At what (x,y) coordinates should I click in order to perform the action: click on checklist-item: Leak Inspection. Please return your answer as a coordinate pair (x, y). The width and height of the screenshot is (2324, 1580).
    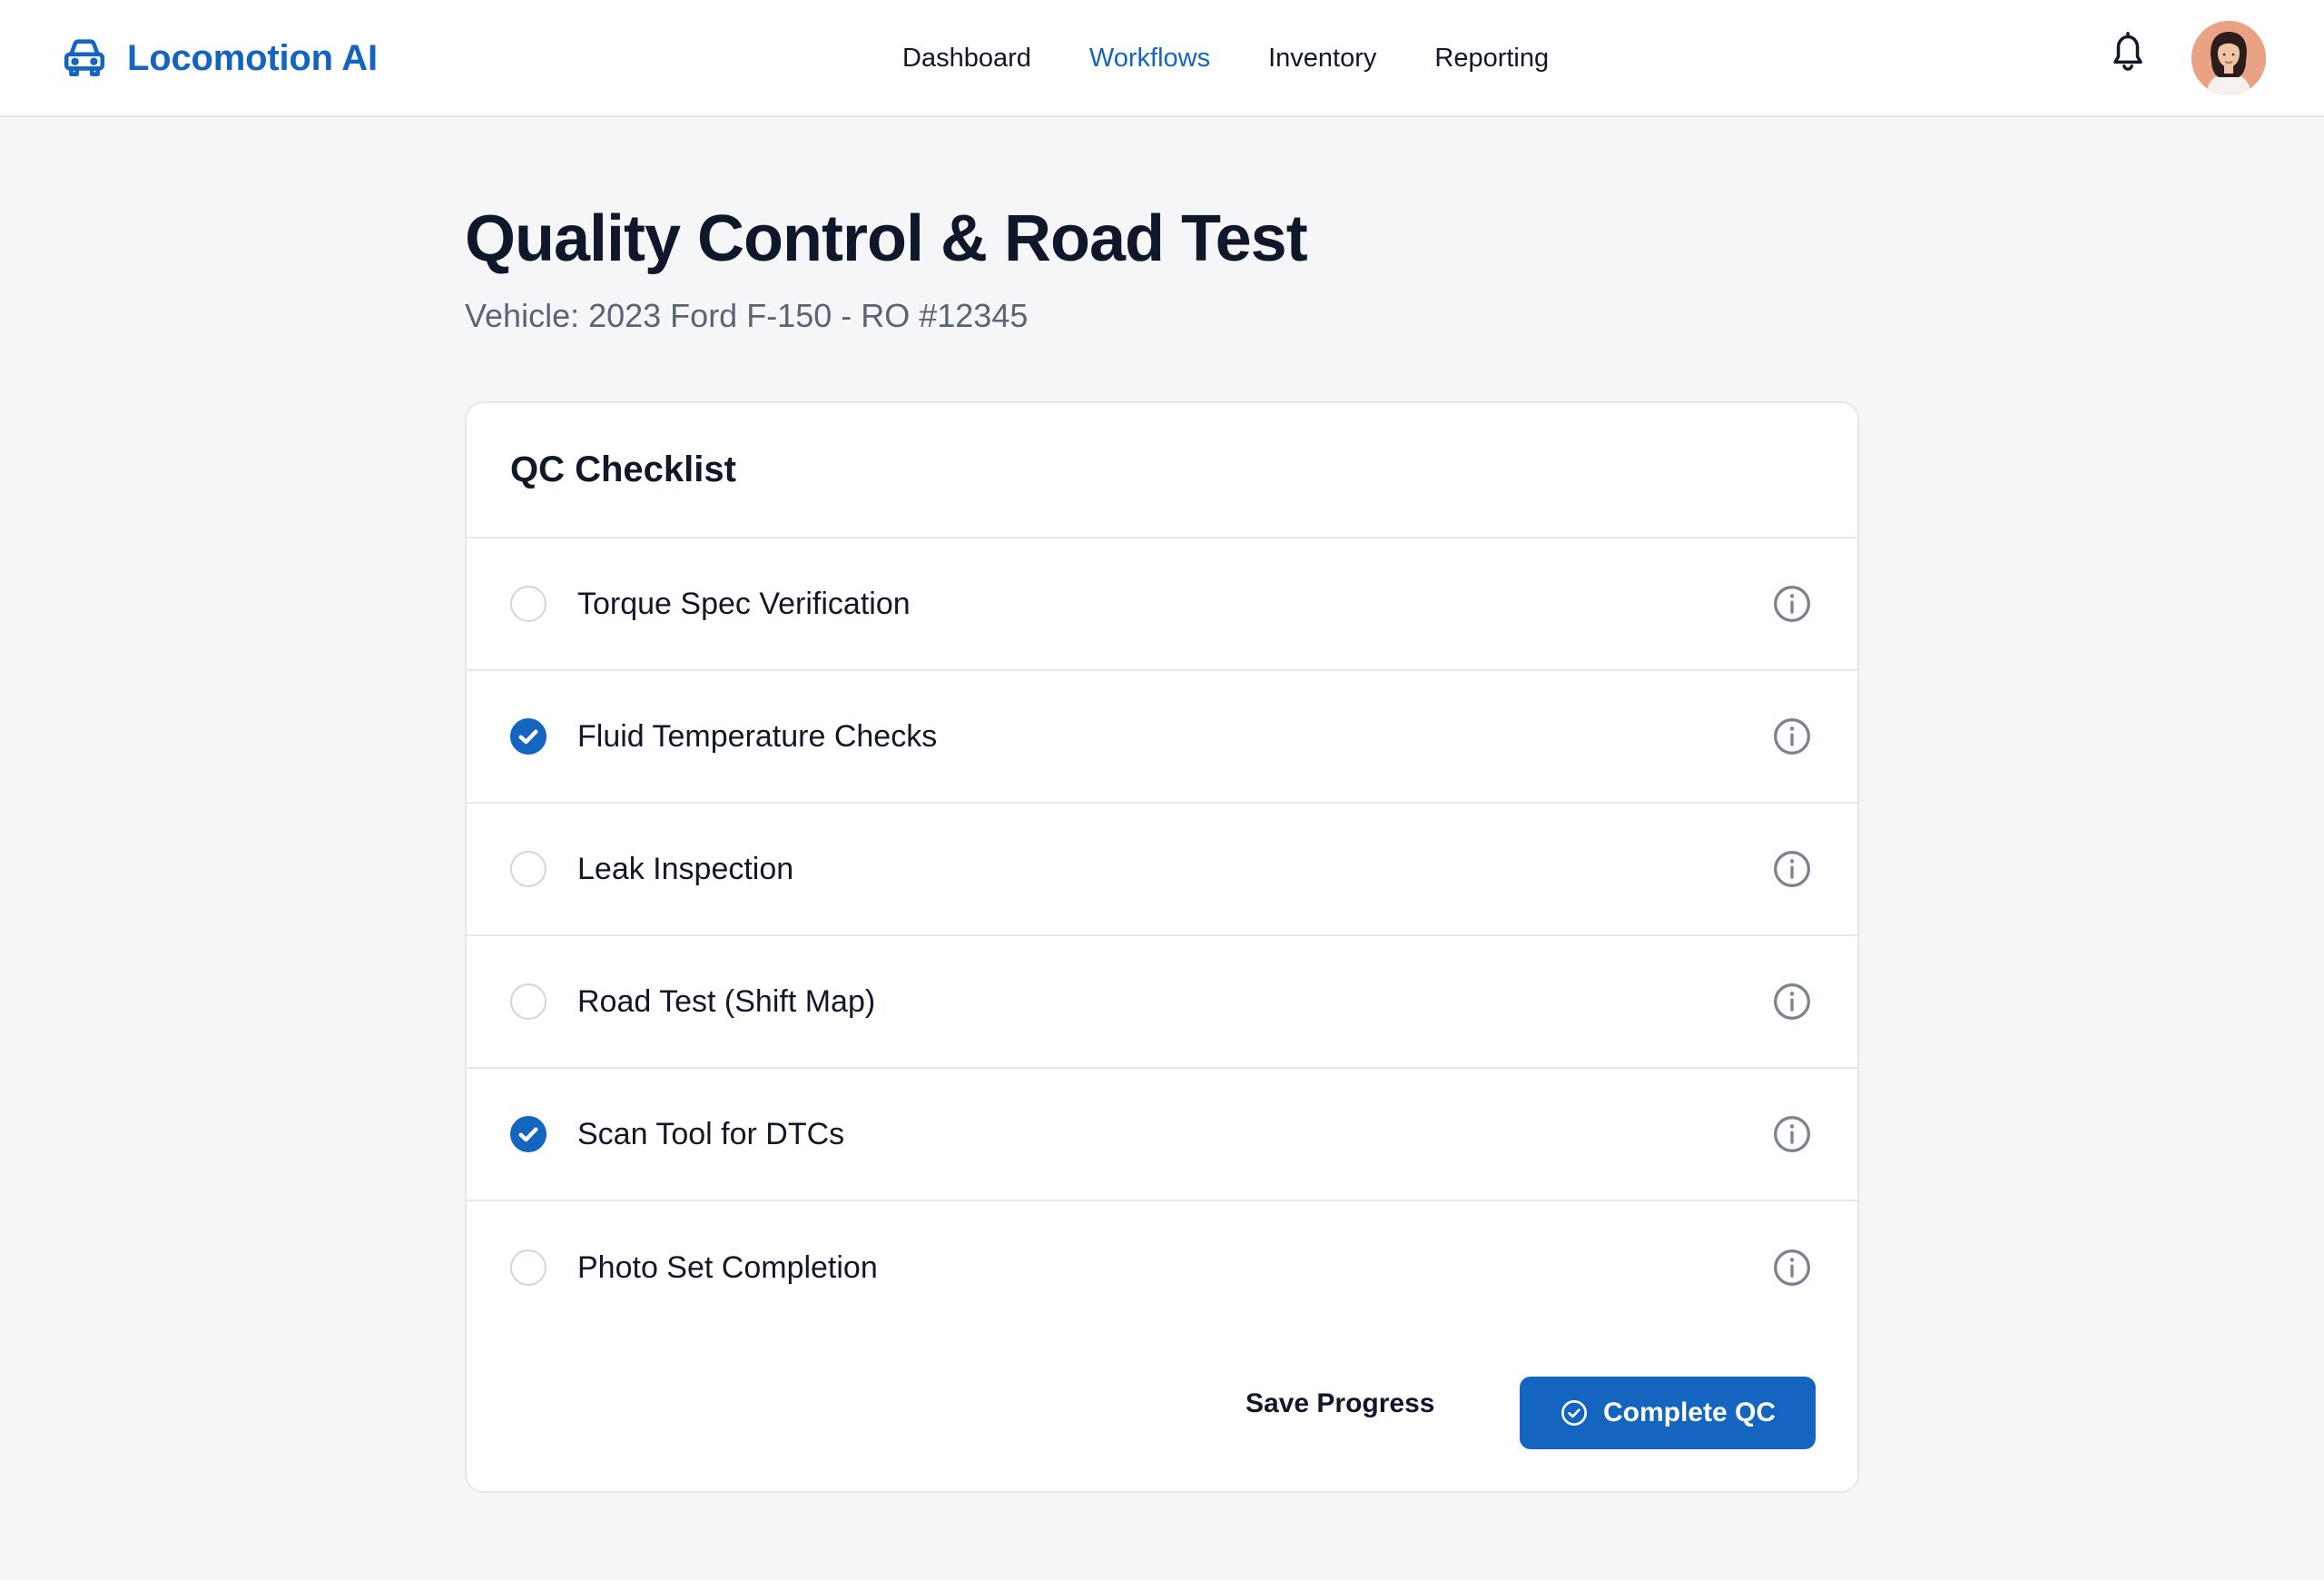
    Looking at the image, I should click on (1162, 870).